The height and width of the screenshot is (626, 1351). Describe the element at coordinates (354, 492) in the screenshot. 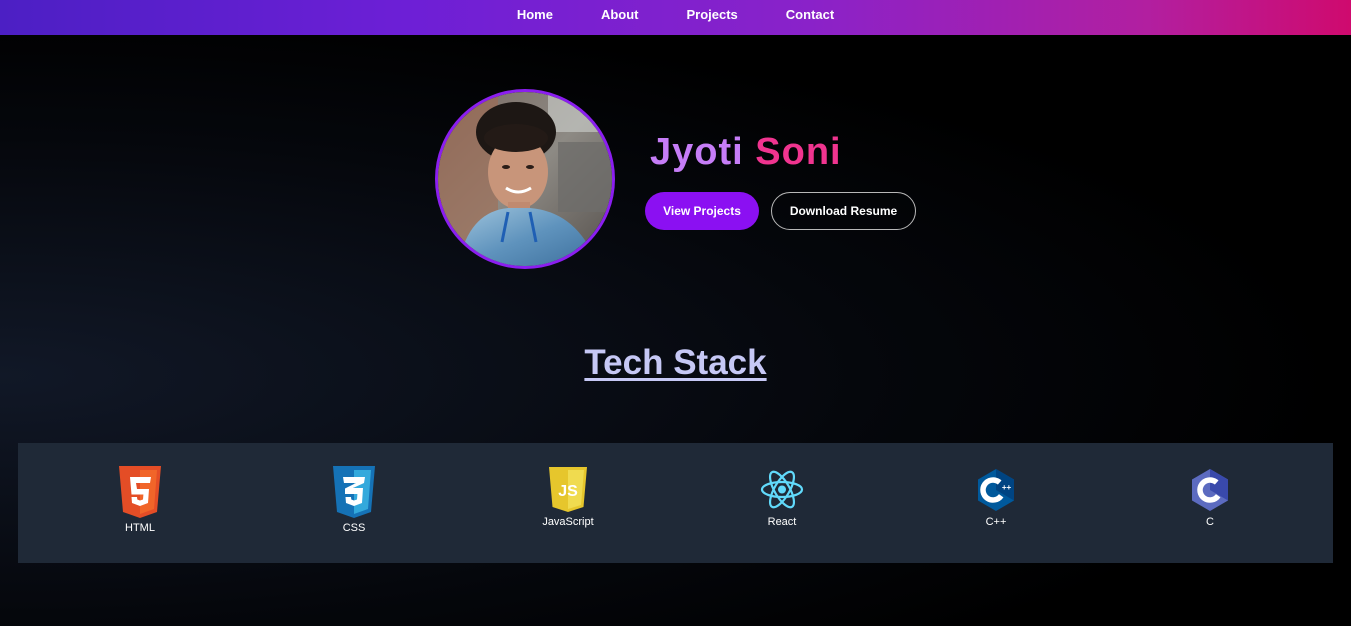

I see `css3-icon` at that location.